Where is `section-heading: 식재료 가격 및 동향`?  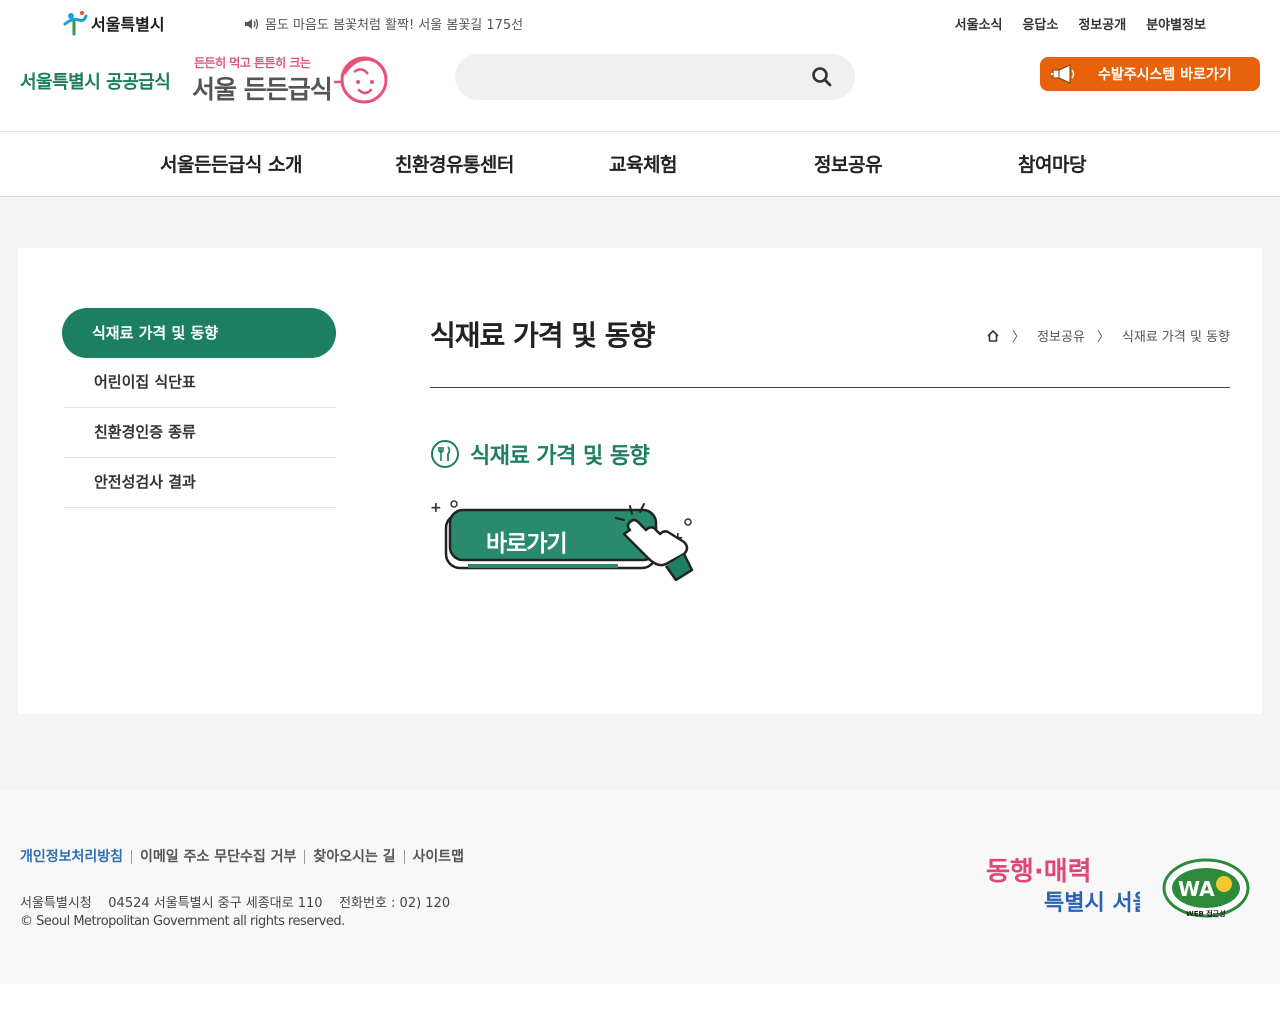 section-heading: 식재료 가격 및 동향 is located at coordinates (540, 454).